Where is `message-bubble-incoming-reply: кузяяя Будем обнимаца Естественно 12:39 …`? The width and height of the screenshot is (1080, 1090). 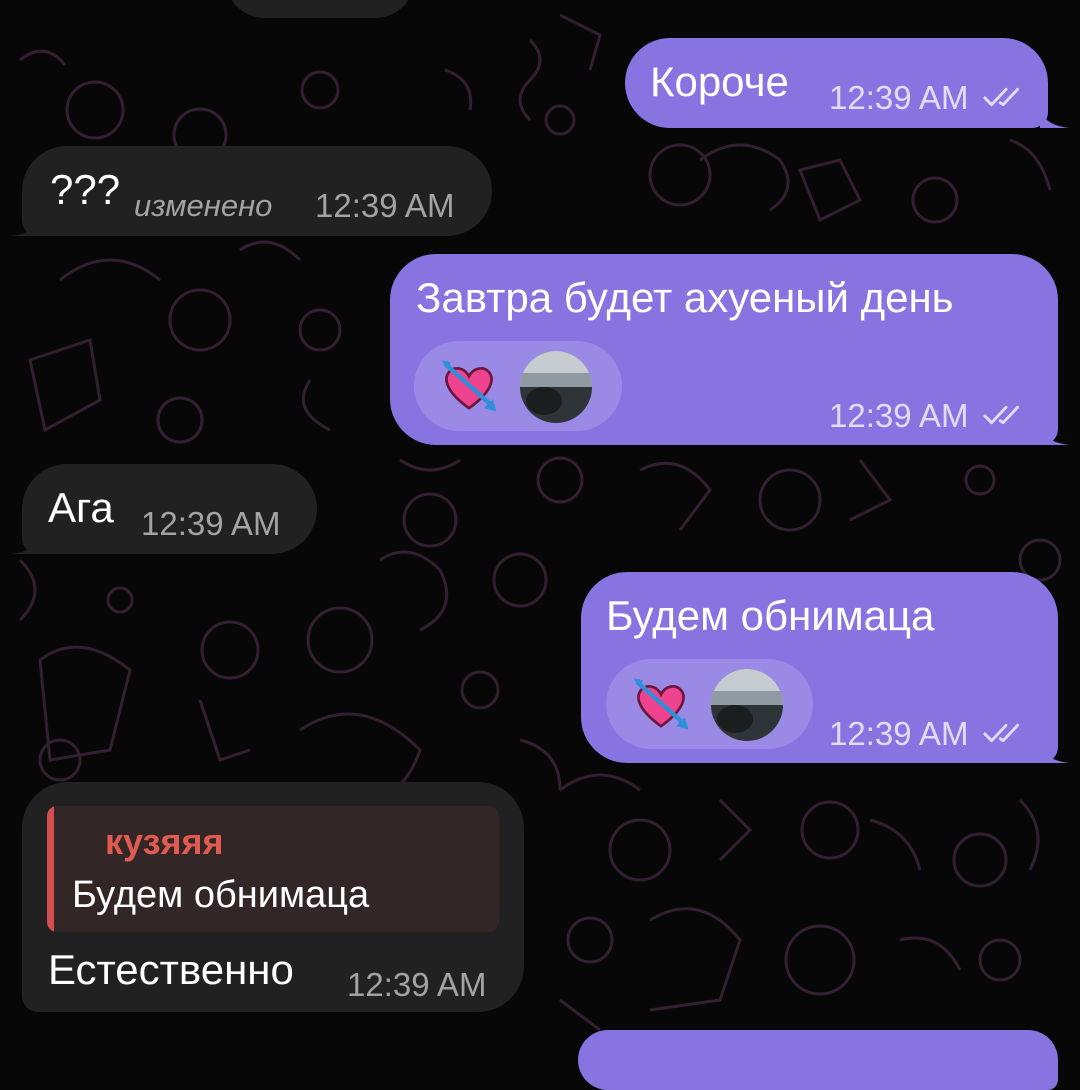
message-bubble-incoming-reply: кузяяя Будем обнимаца Естественно 12:39 … is located at coordinates (273, 897).